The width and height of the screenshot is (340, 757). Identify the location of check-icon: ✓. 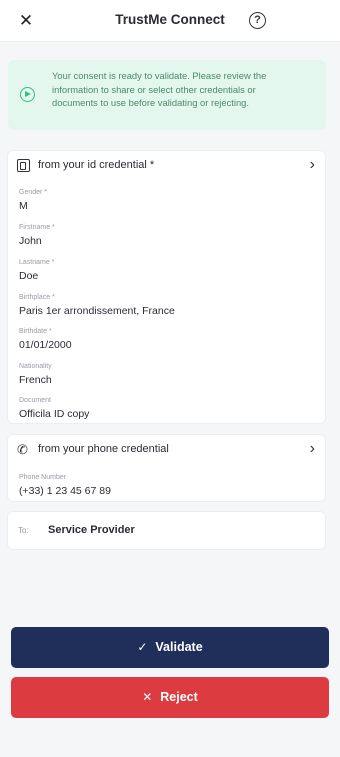
(142, 647).